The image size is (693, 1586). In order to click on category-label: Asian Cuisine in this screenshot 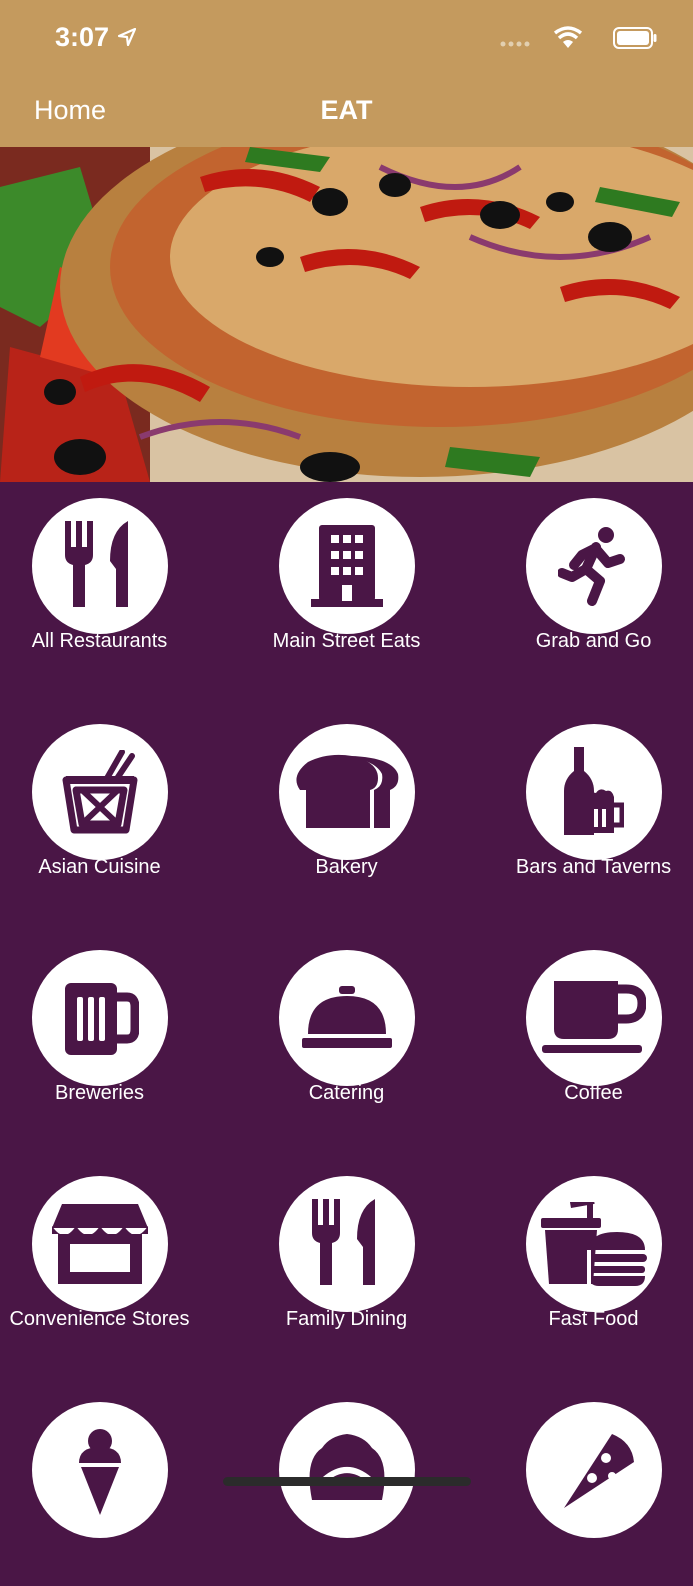, I will do `click(99, 867)`.